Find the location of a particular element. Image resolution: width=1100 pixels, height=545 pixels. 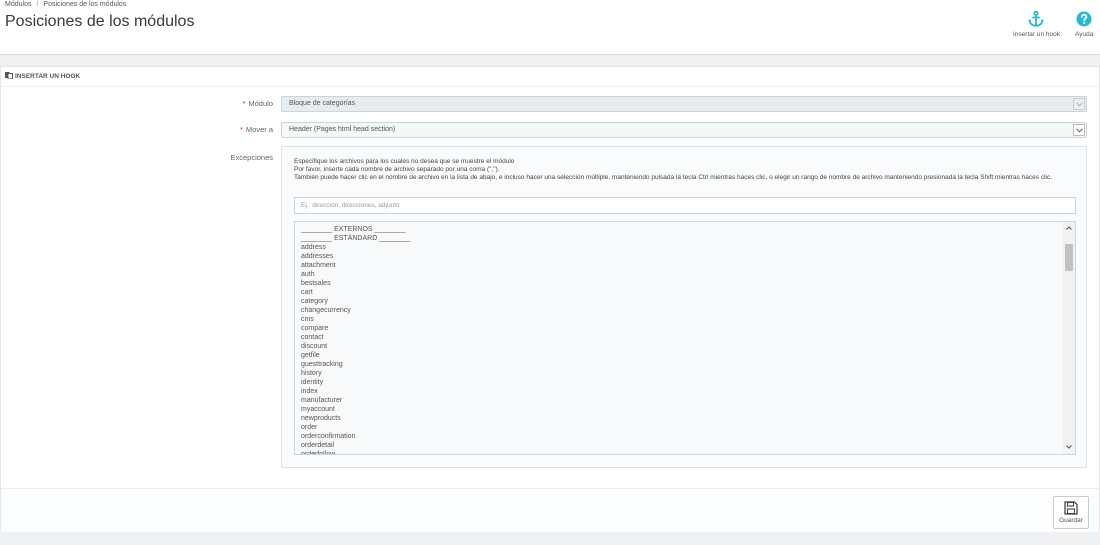

copy-icon is located at coordinates (9, 76).